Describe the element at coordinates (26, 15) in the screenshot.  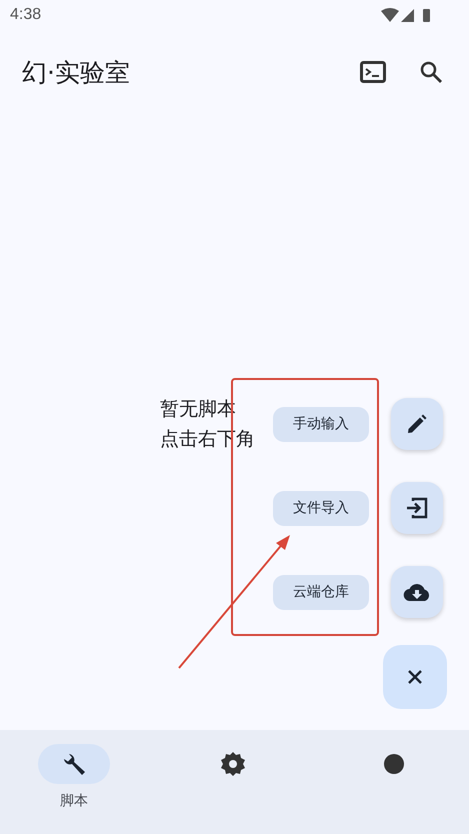
I see `status-time: 4:38` at that location.